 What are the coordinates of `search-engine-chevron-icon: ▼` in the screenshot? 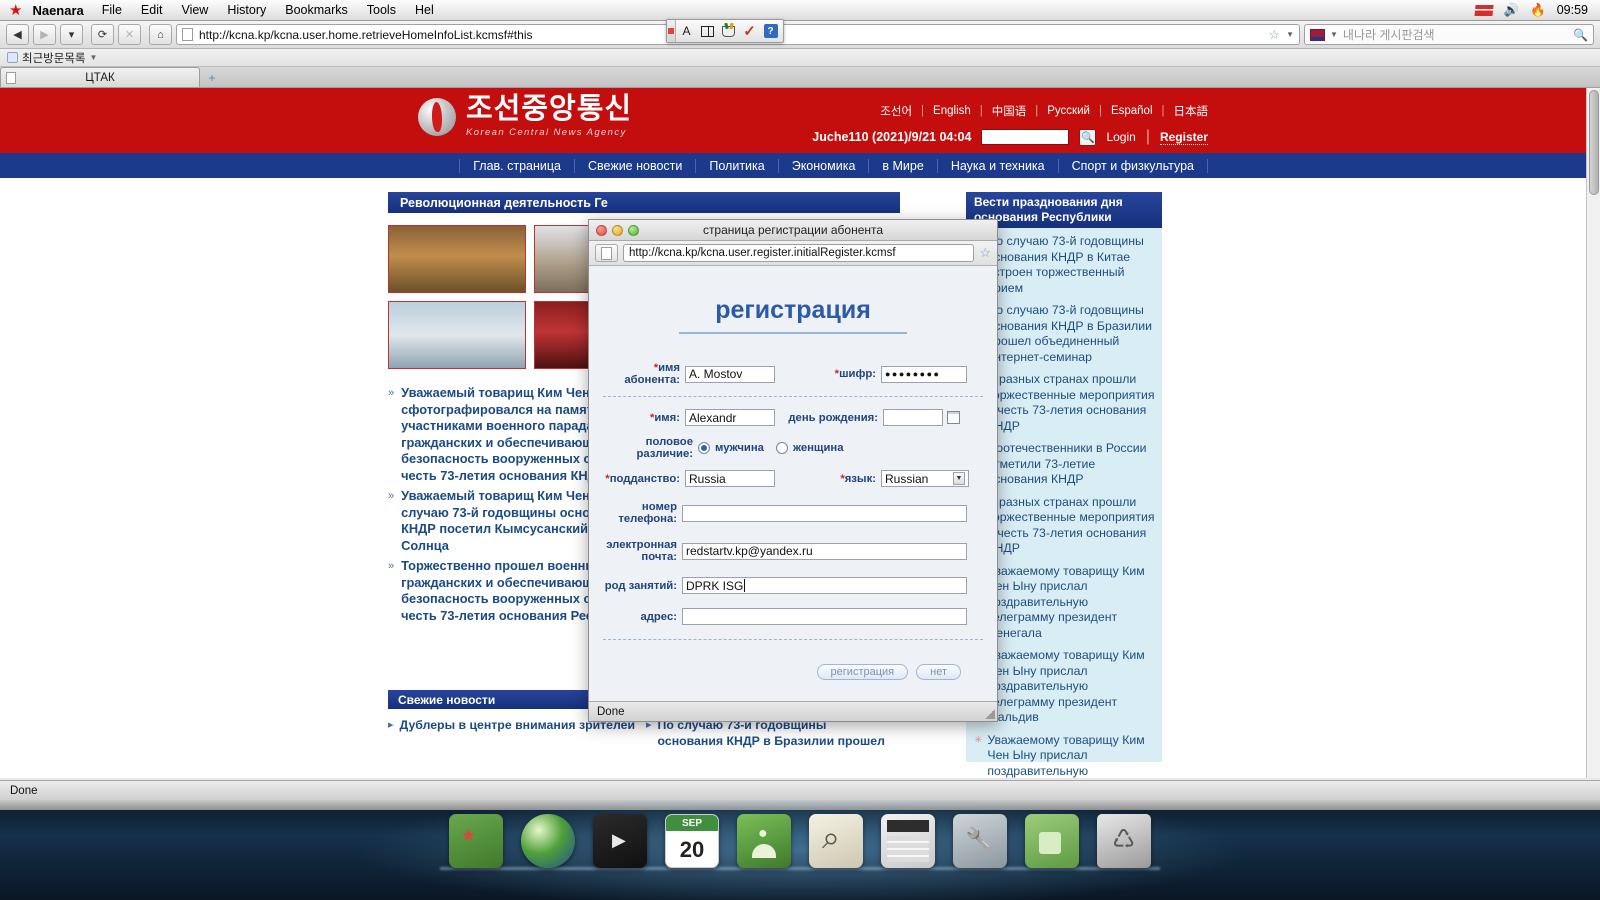 It's located at (1334, 34).